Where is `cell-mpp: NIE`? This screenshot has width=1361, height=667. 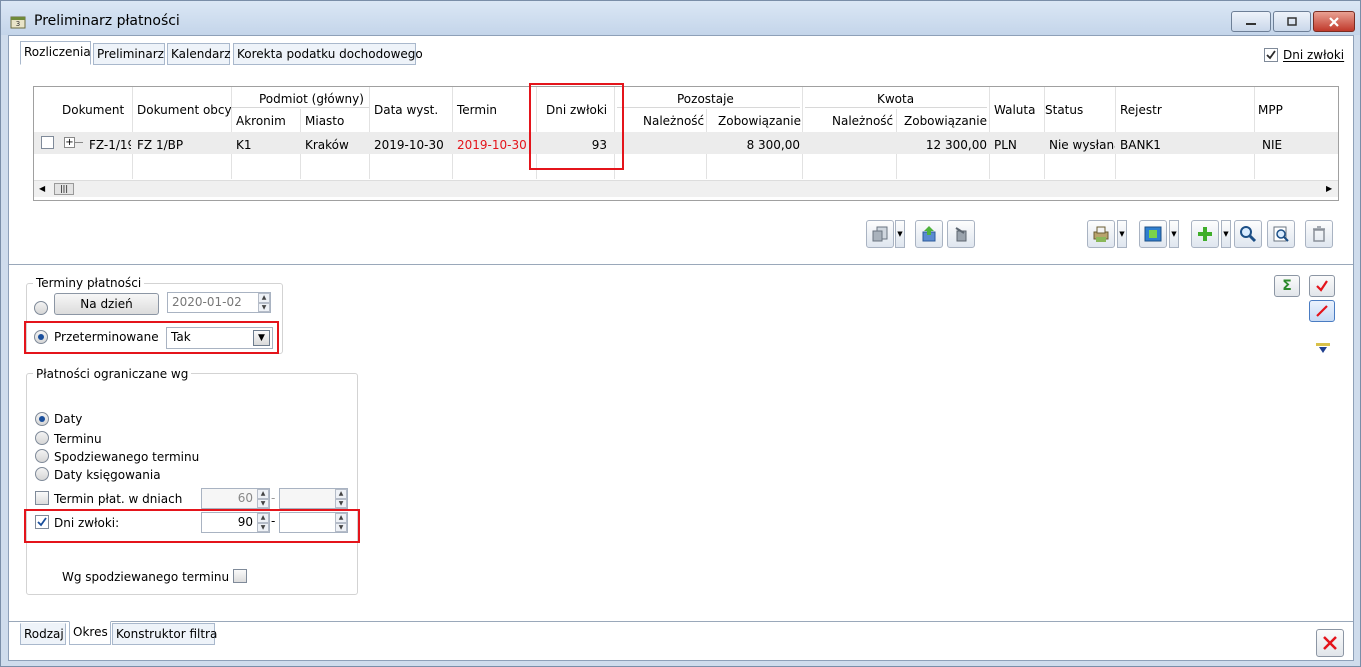 cell-mpp: NIE is located at coordinates (1272, 145).